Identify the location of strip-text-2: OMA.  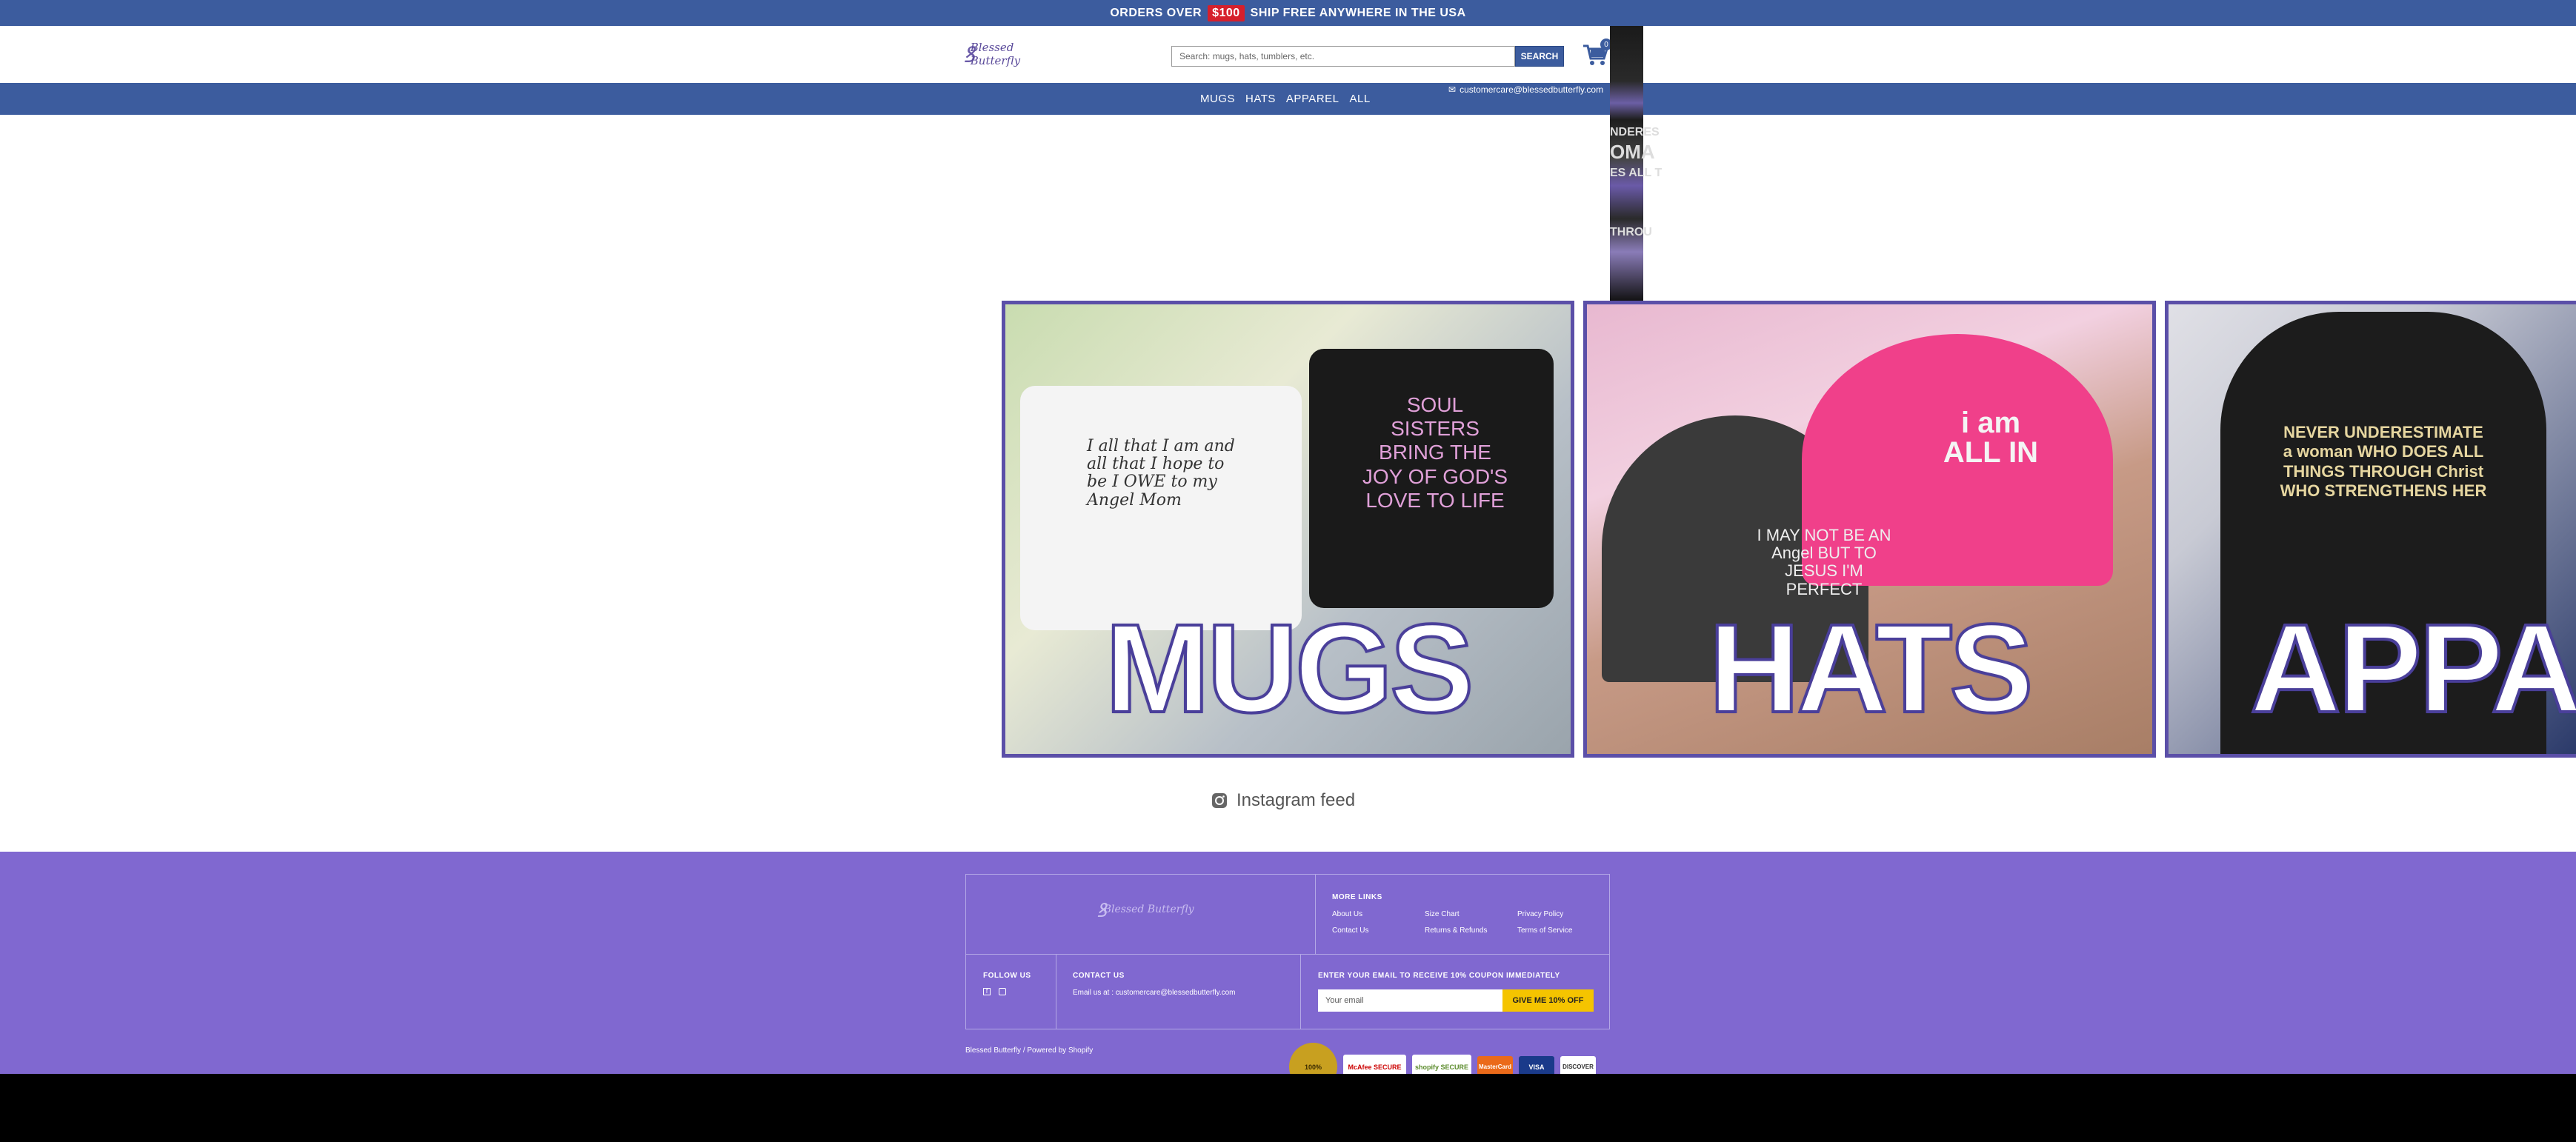
(1632, 152).